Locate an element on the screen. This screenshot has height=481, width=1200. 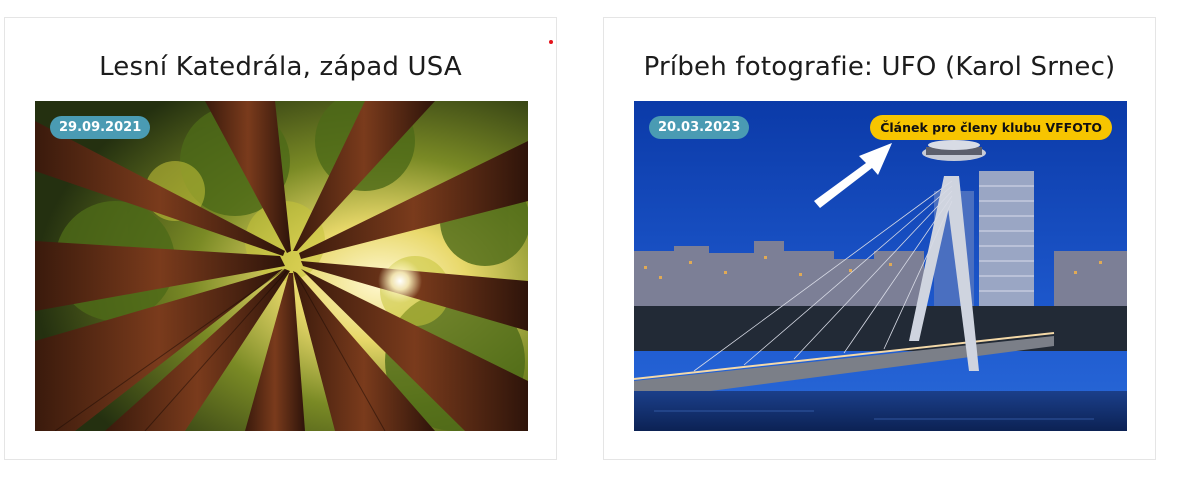
article-title: Lesní Katedrála, západ USA is located at coordinates (280, 67).